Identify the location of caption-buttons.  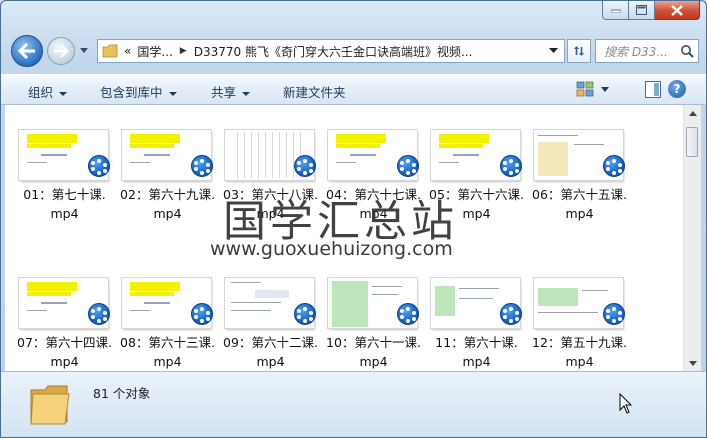
(651, 10).